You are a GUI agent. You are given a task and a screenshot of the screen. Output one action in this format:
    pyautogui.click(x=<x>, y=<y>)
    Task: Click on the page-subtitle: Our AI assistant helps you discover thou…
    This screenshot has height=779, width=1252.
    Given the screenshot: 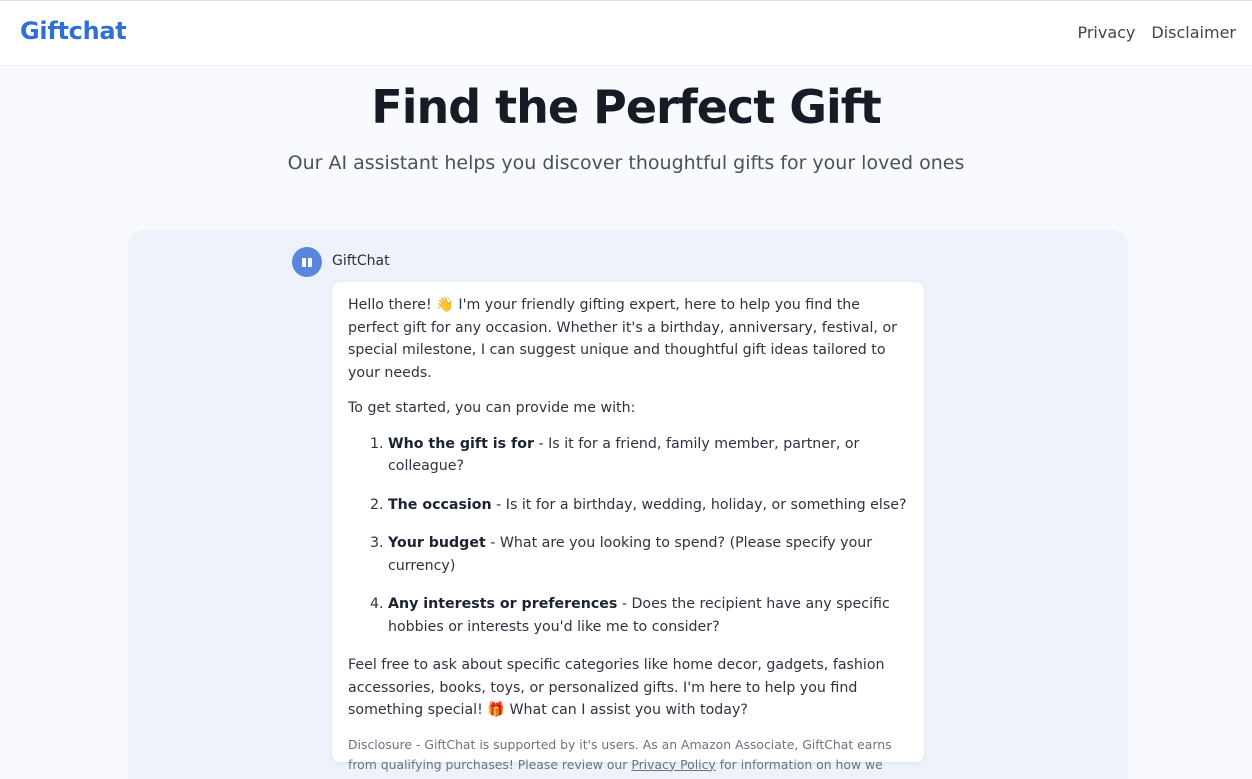 What is the action you would take?
    pyautogui.click(x=626, y=163)
    